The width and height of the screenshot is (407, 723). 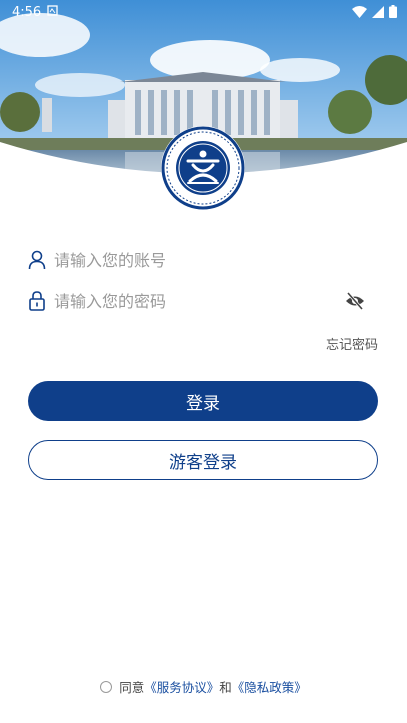 What do you see at coordinates (106, 686) in the screenshot?
I see `agree-radio` at bounding box center [106, 686].